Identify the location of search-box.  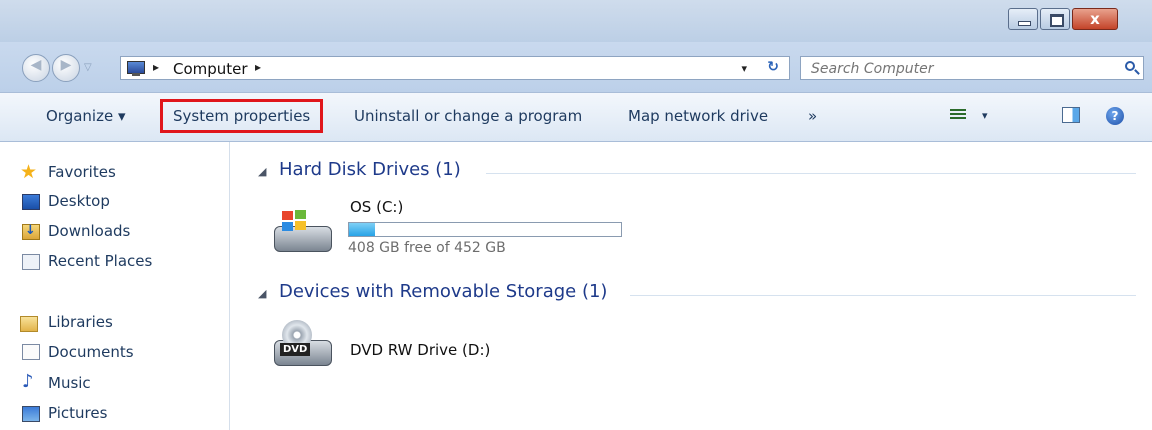
(972, 68).